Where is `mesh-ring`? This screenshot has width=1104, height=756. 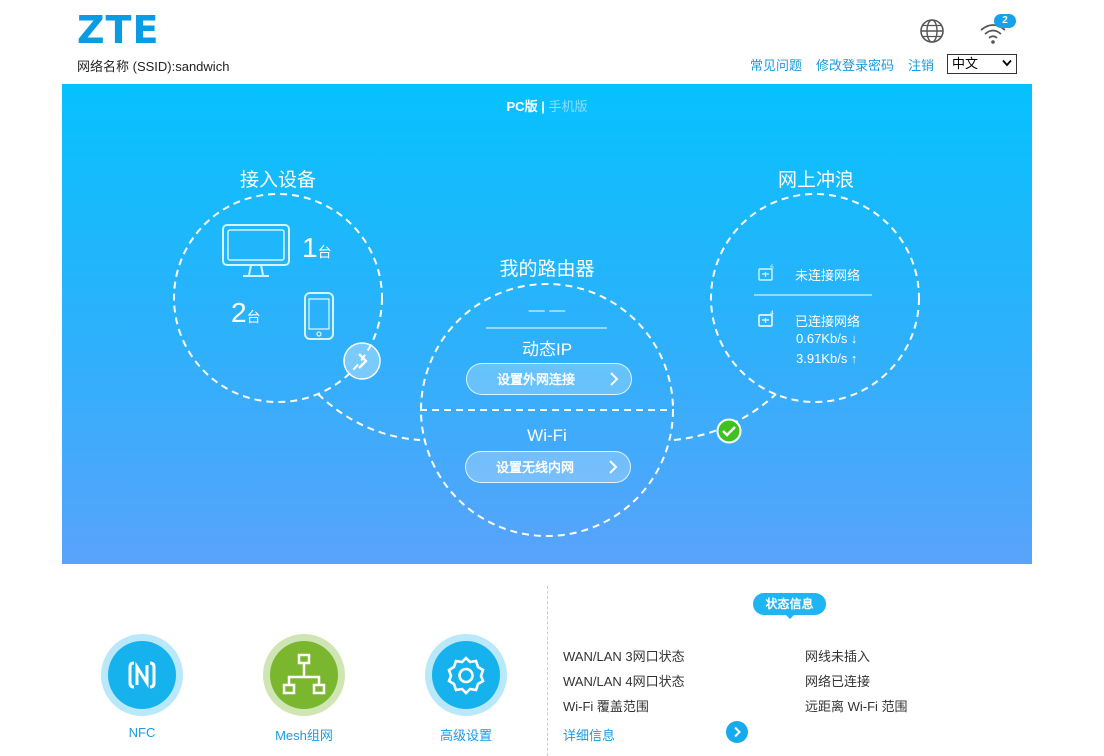
mesh-ring is located at coordinates (304, 675).